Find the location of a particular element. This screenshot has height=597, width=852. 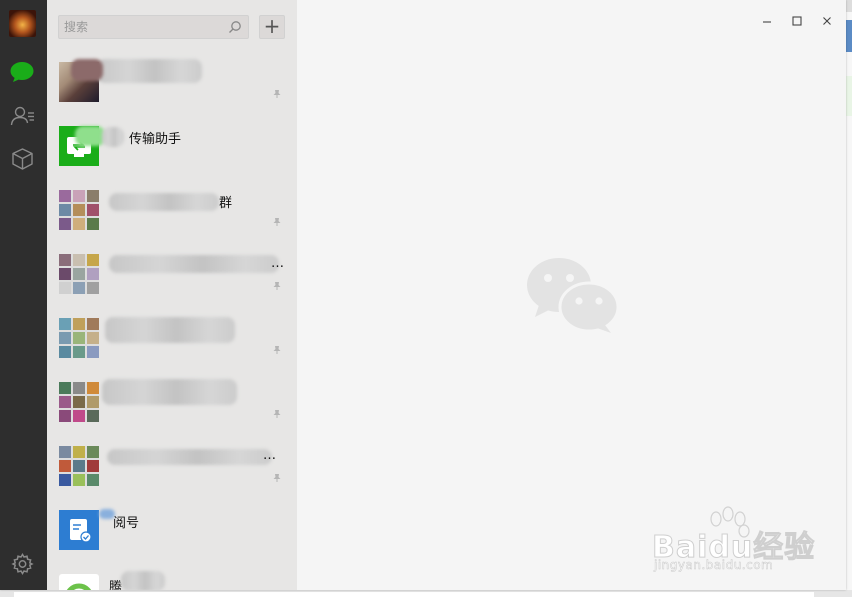

search-input is located at coordinates (144, 27).